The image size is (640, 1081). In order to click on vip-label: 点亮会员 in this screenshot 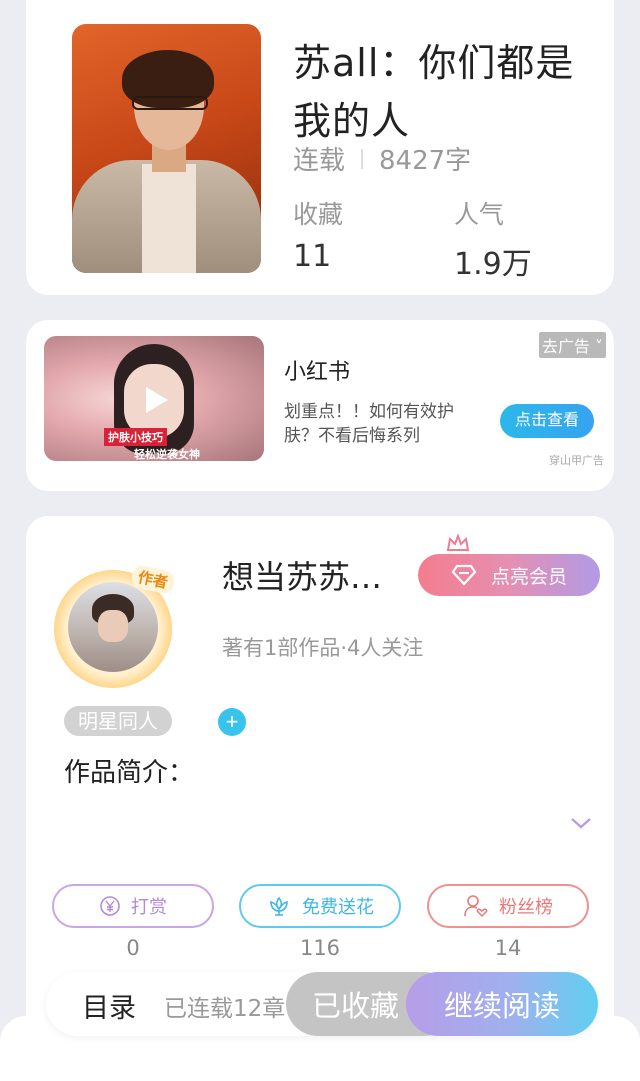, I will do `click(528, 577)`.